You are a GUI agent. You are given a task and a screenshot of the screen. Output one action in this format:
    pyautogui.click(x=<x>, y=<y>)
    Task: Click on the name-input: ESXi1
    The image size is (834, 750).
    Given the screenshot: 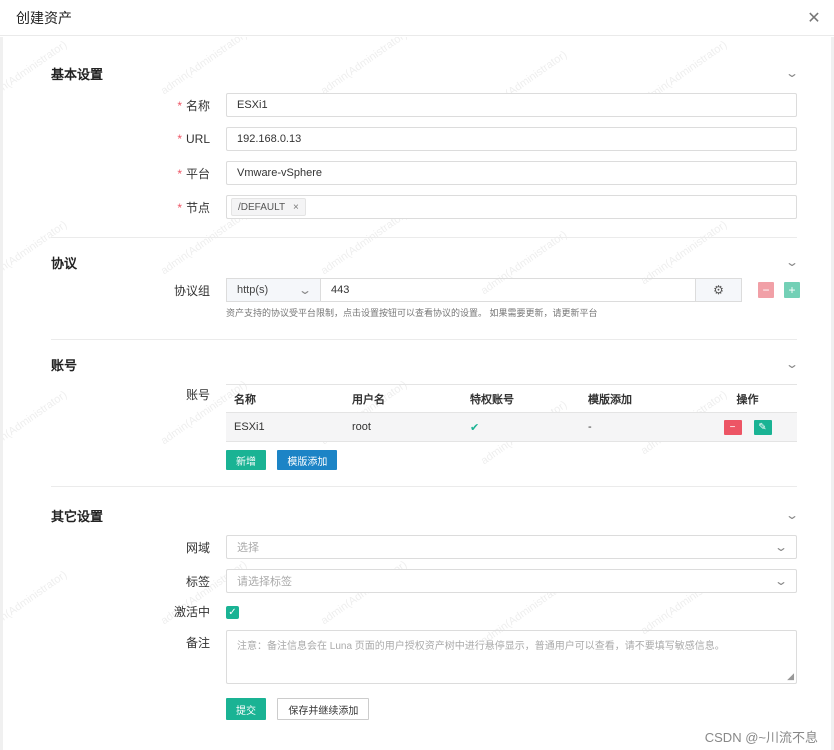 What is the action you would take?
    pyautogui.click(x=511, y=105)
    